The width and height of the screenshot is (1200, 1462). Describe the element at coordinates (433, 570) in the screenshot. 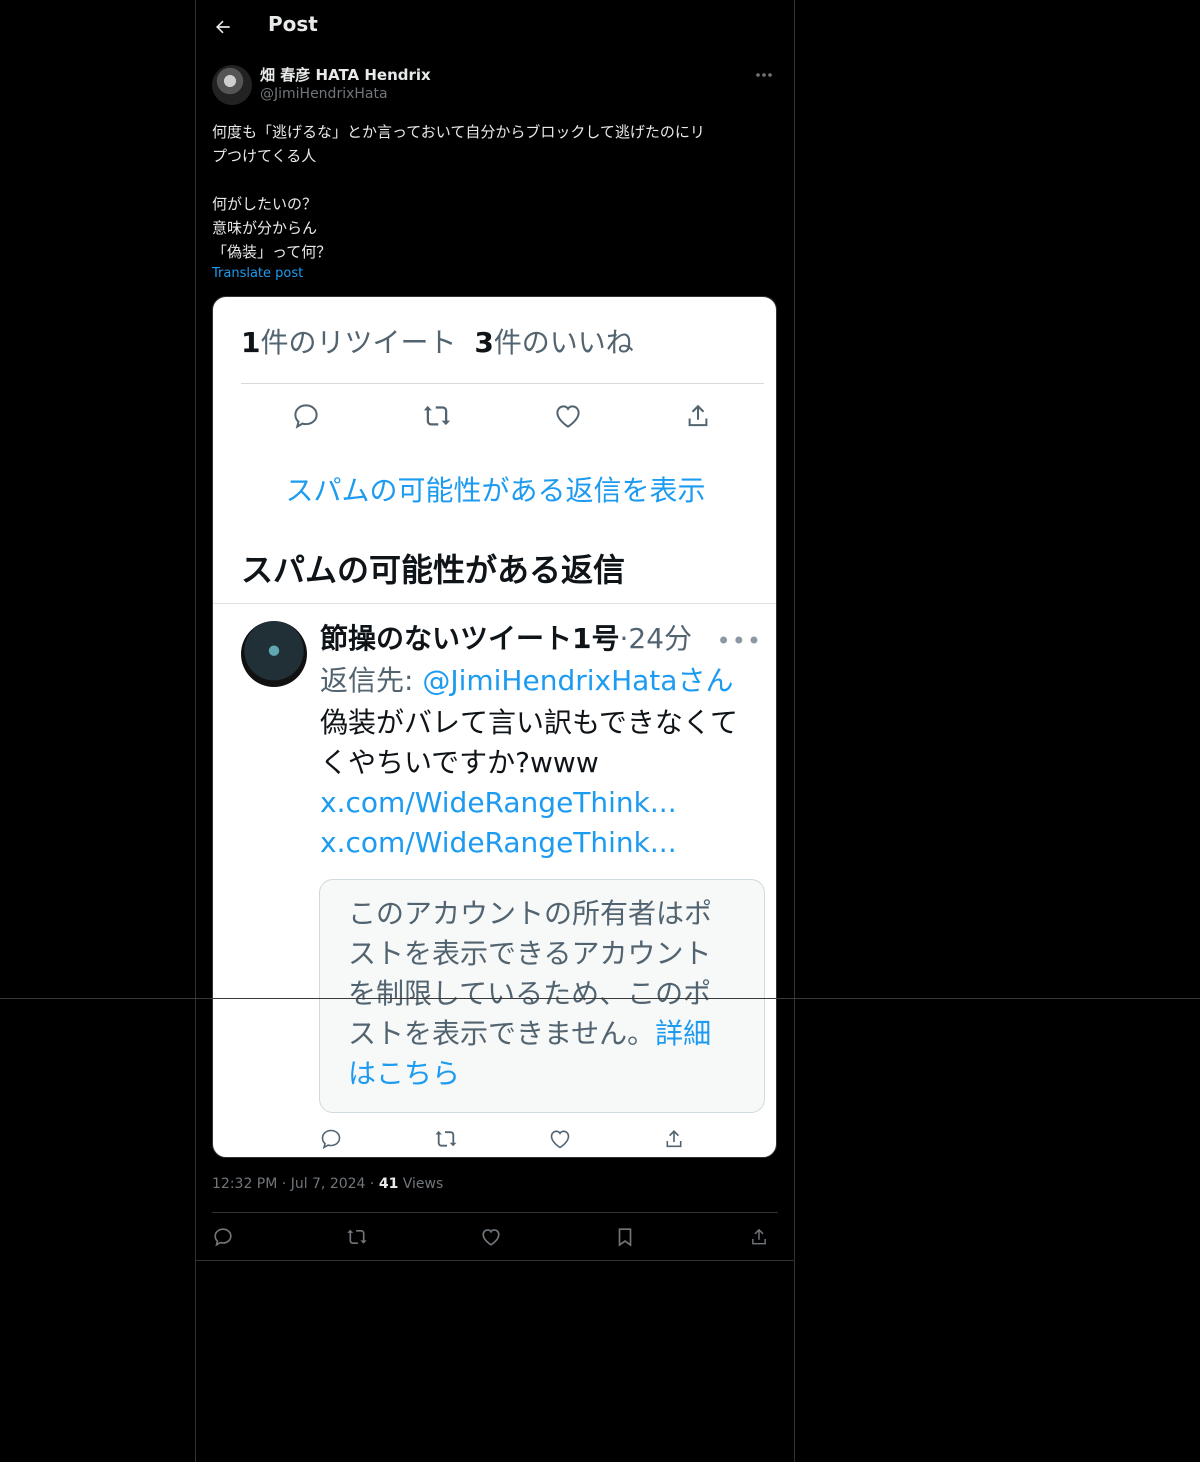

I see `spam-replies-heading: スパムの可能性がある返信` at that location.